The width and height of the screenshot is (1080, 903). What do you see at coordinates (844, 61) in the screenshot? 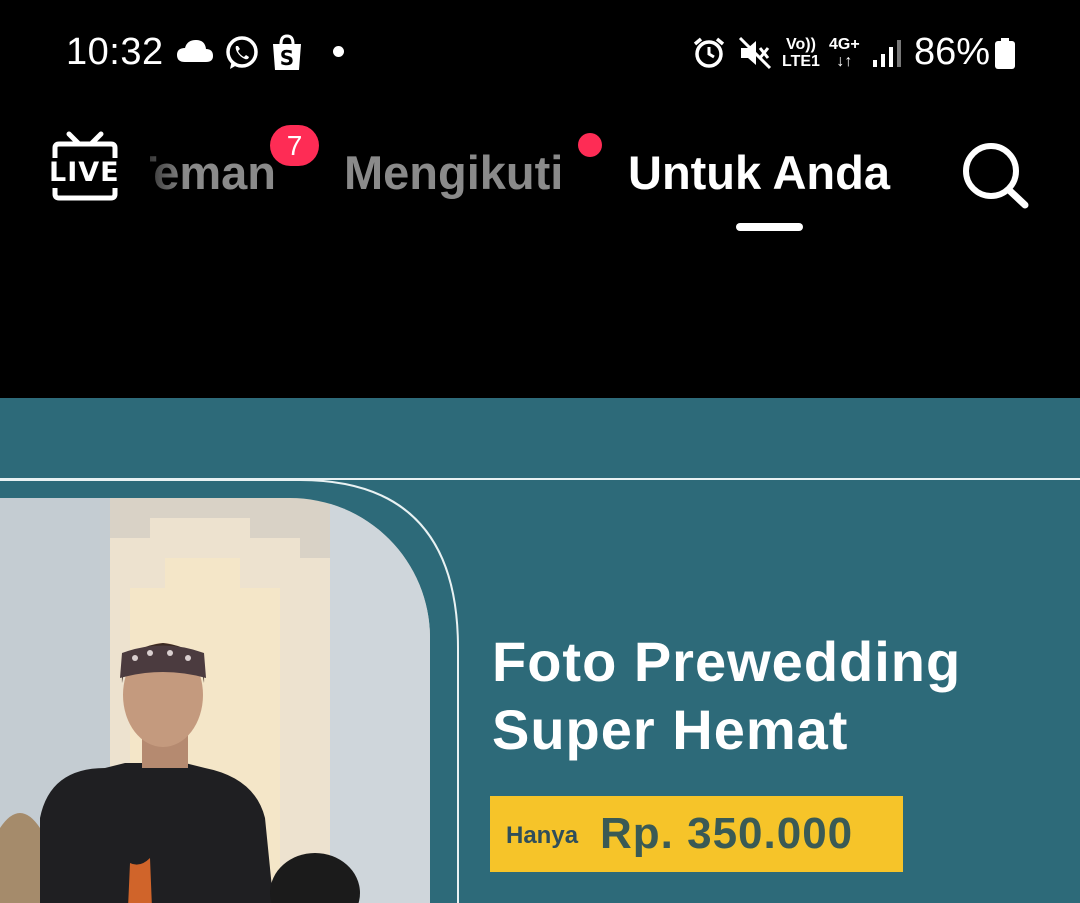
I see `network-arrows: ↓↑` at bounding box center [844, 61].